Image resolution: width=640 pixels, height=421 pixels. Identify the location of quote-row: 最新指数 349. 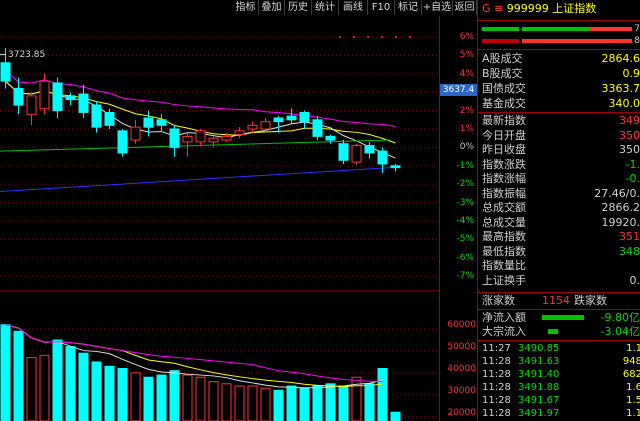
(561, 120).